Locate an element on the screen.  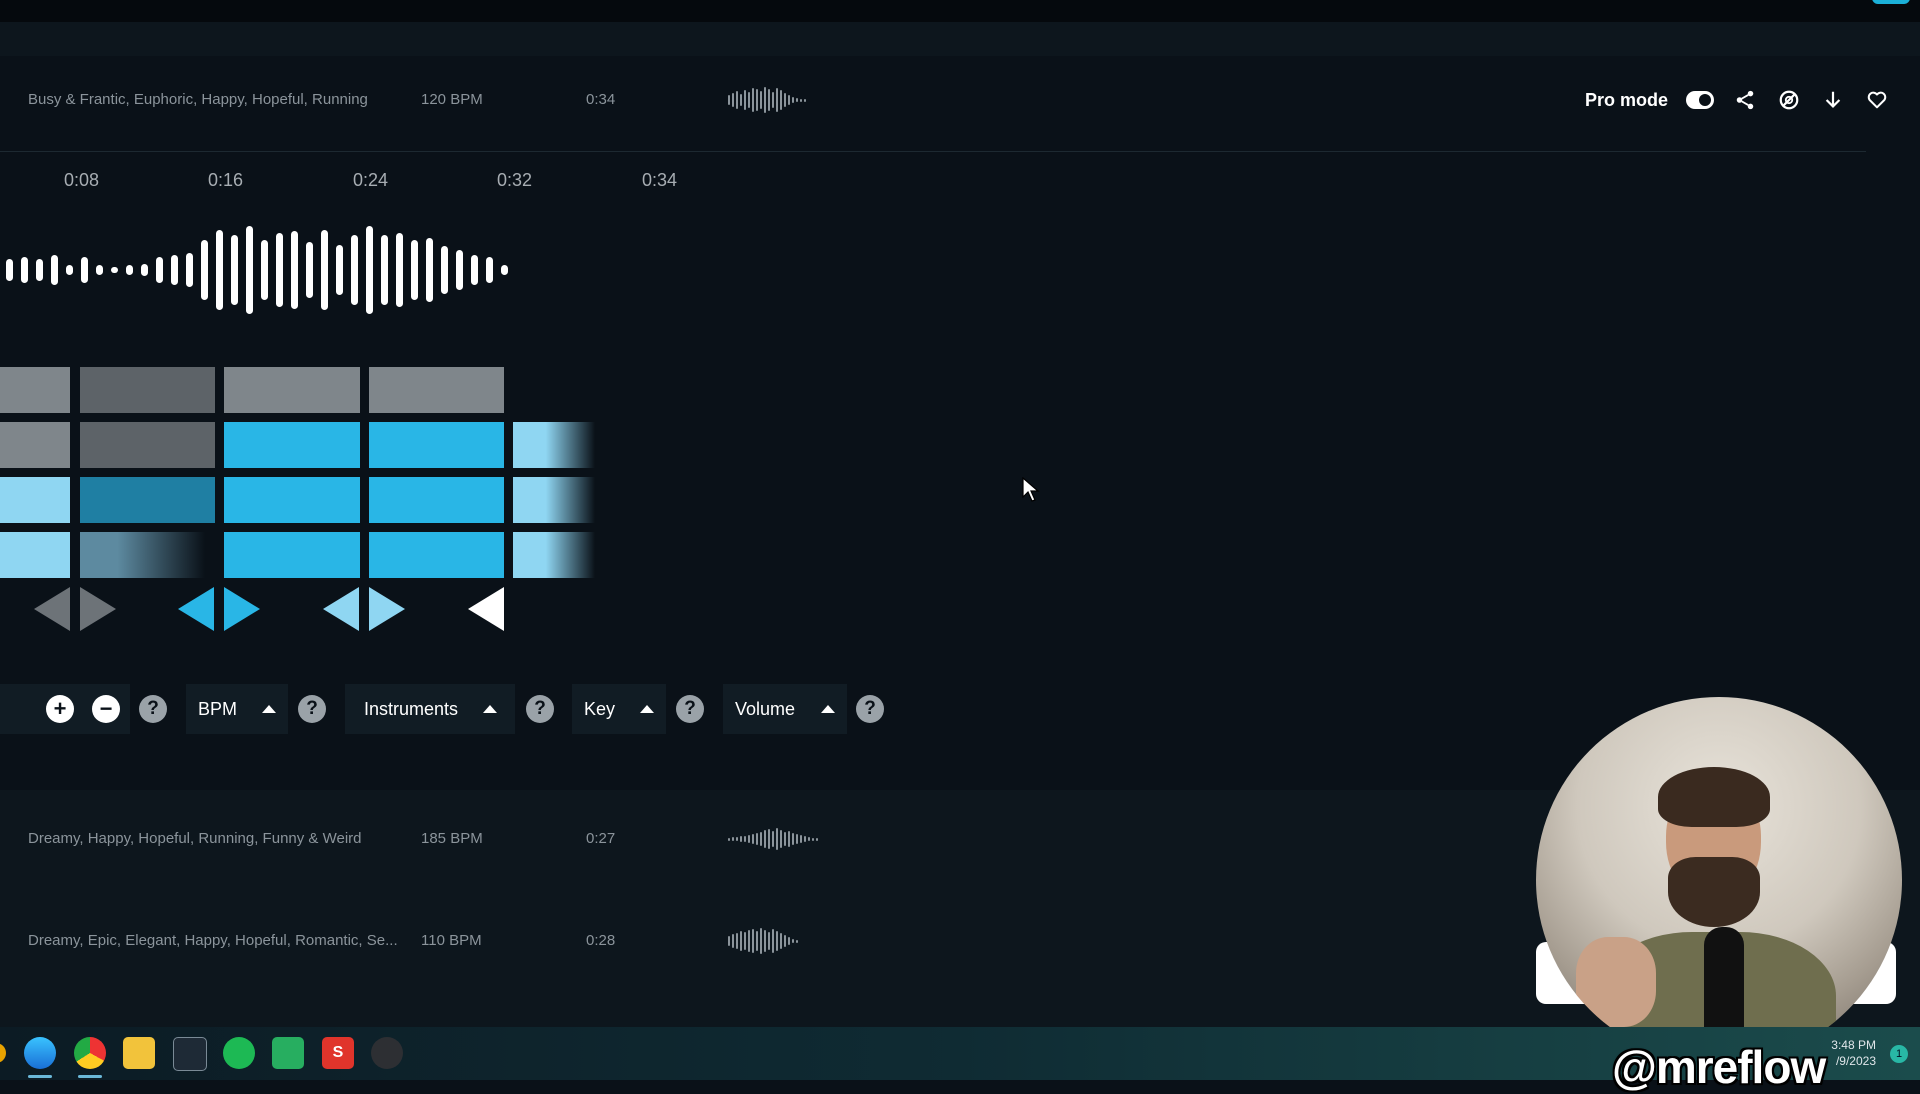
music-icon is located at coordinates (239, 1053).